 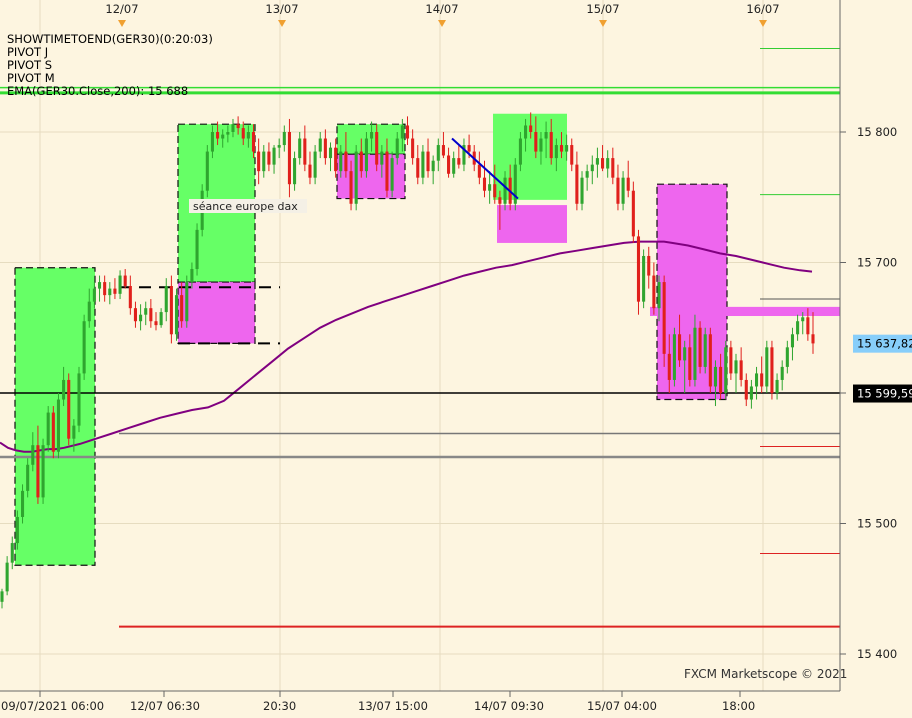 I want to click on x-tick-label: 13/07 15:00, so click(x=393, y=706).